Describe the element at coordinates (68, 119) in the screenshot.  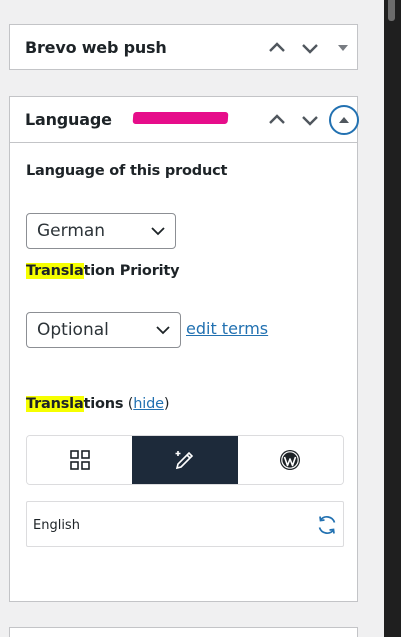
I see `panel-title: Language` at that location.